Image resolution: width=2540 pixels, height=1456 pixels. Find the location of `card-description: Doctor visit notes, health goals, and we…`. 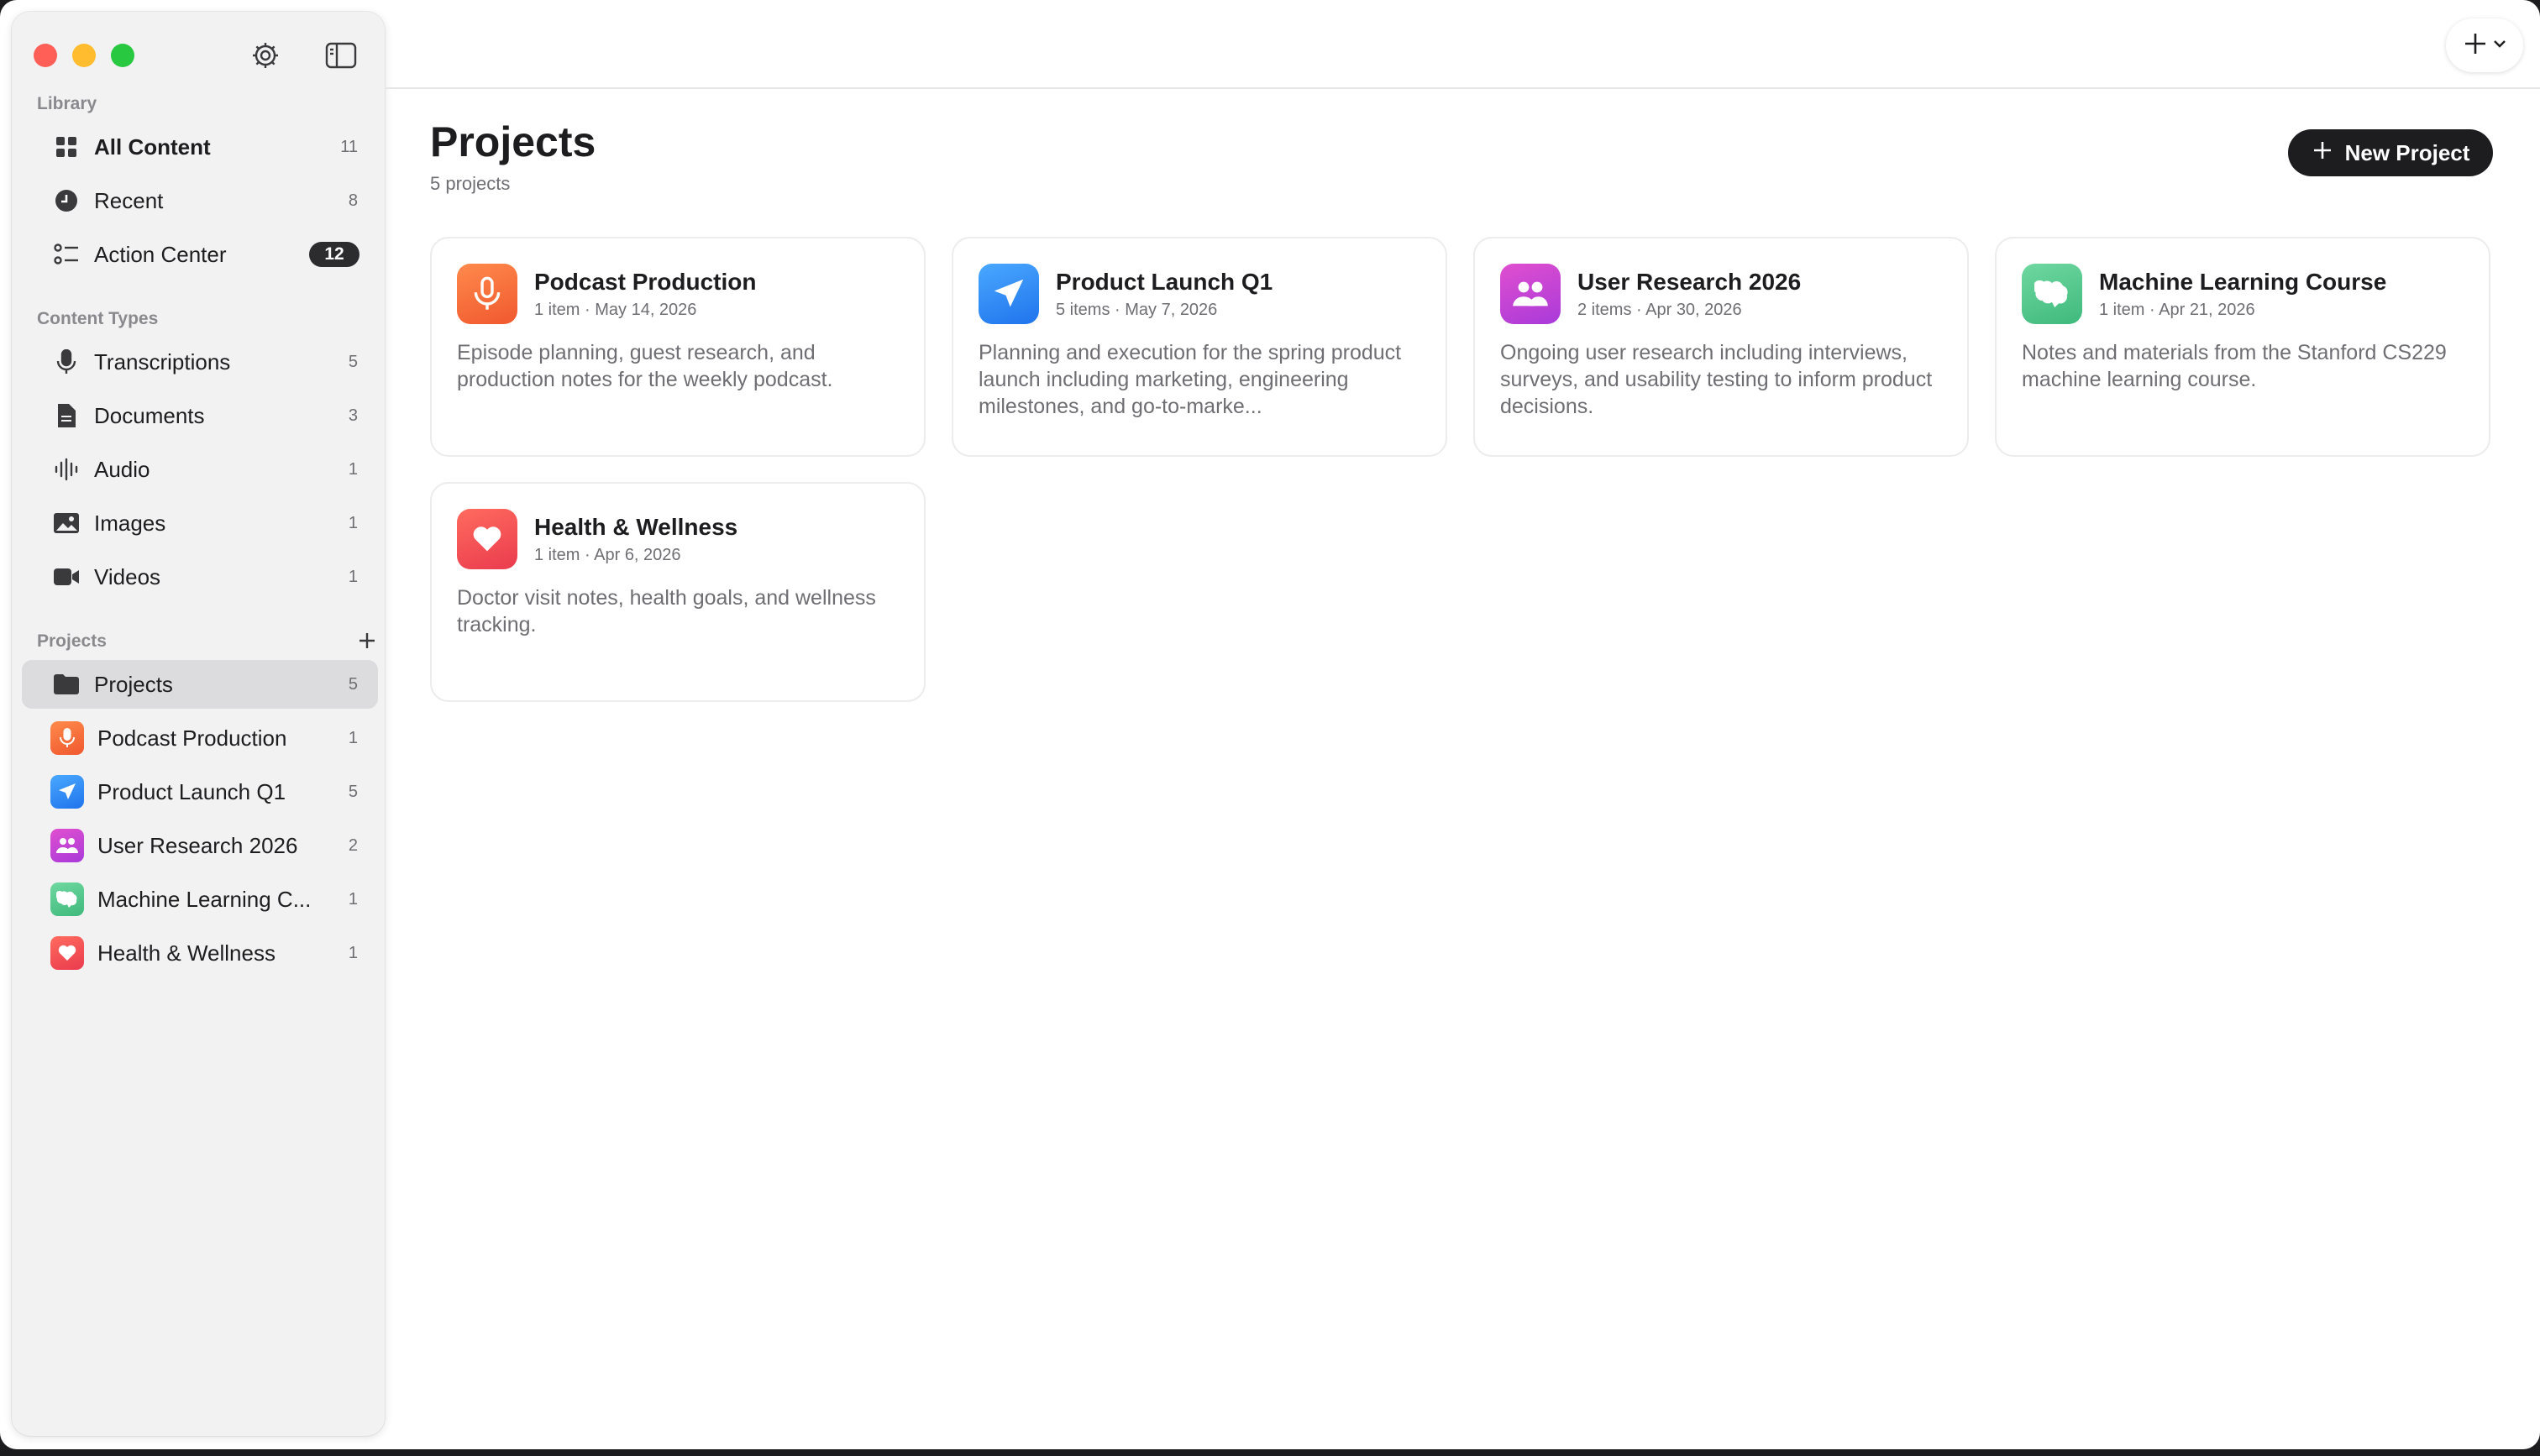

card-description: Doctor visit notes, health goals, and we… is located at coordinates (666, 611).